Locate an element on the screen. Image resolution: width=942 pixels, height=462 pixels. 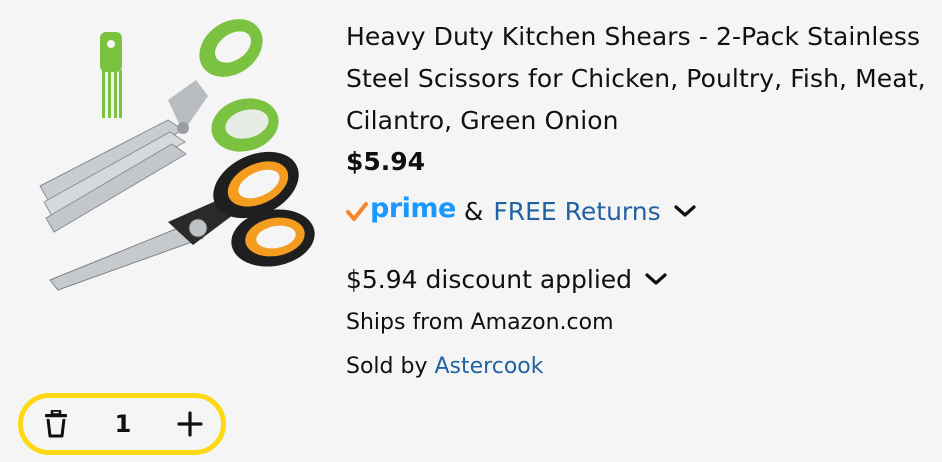
delete-button is located at coordinates (56, 424).